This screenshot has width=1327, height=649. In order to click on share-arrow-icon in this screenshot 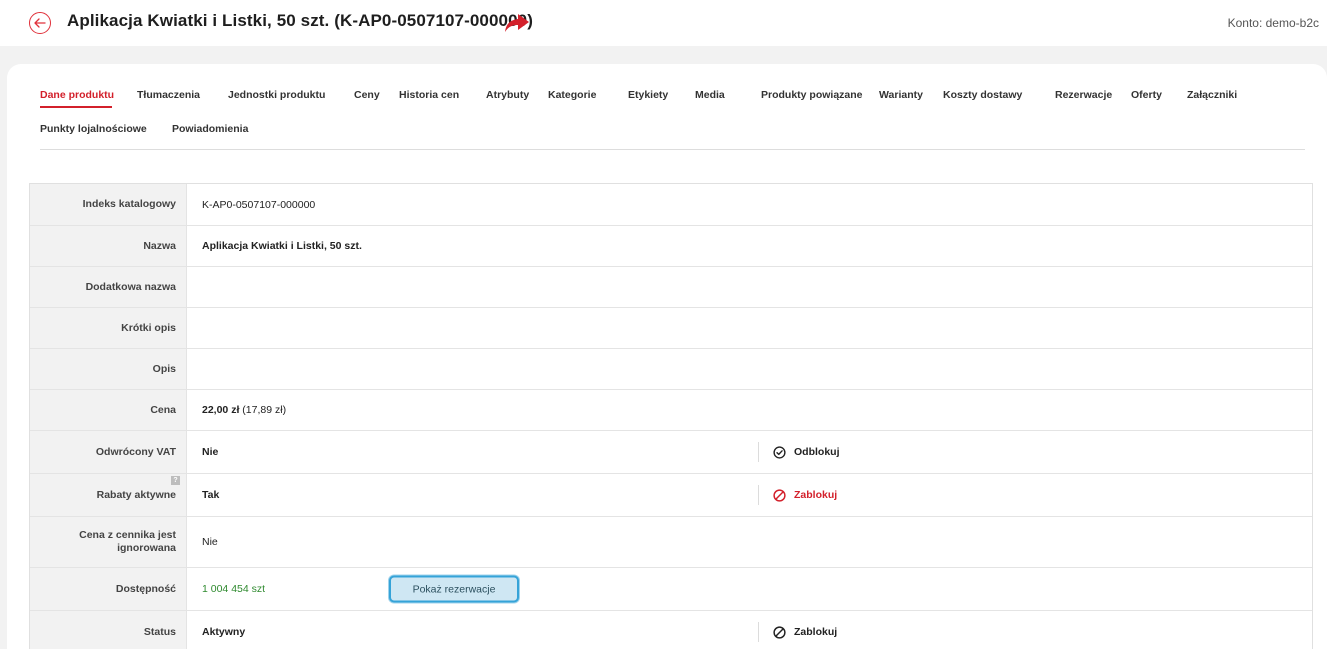, I will do `click(517, 23)`.